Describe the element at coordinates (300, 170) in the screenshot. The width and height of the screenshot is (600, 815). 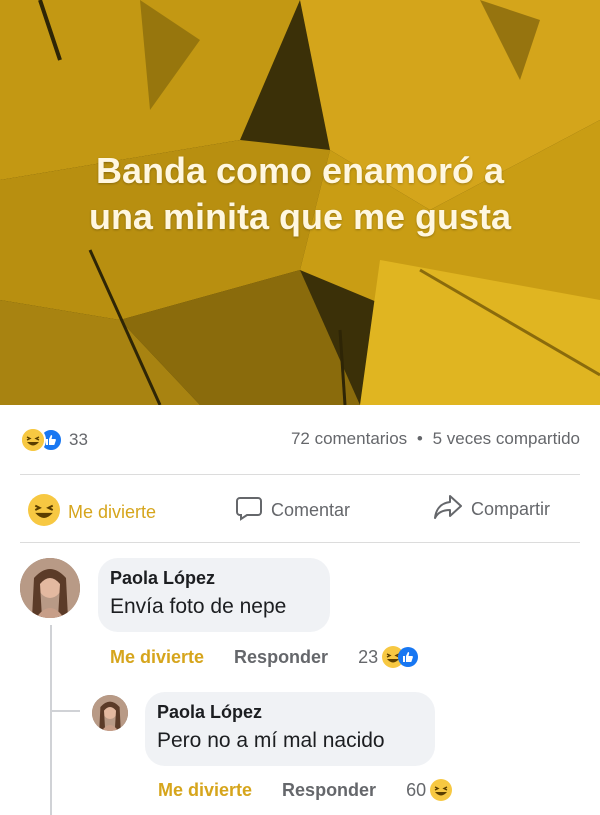
I see `post-text-line1: Banda como enamoró a` at that location.